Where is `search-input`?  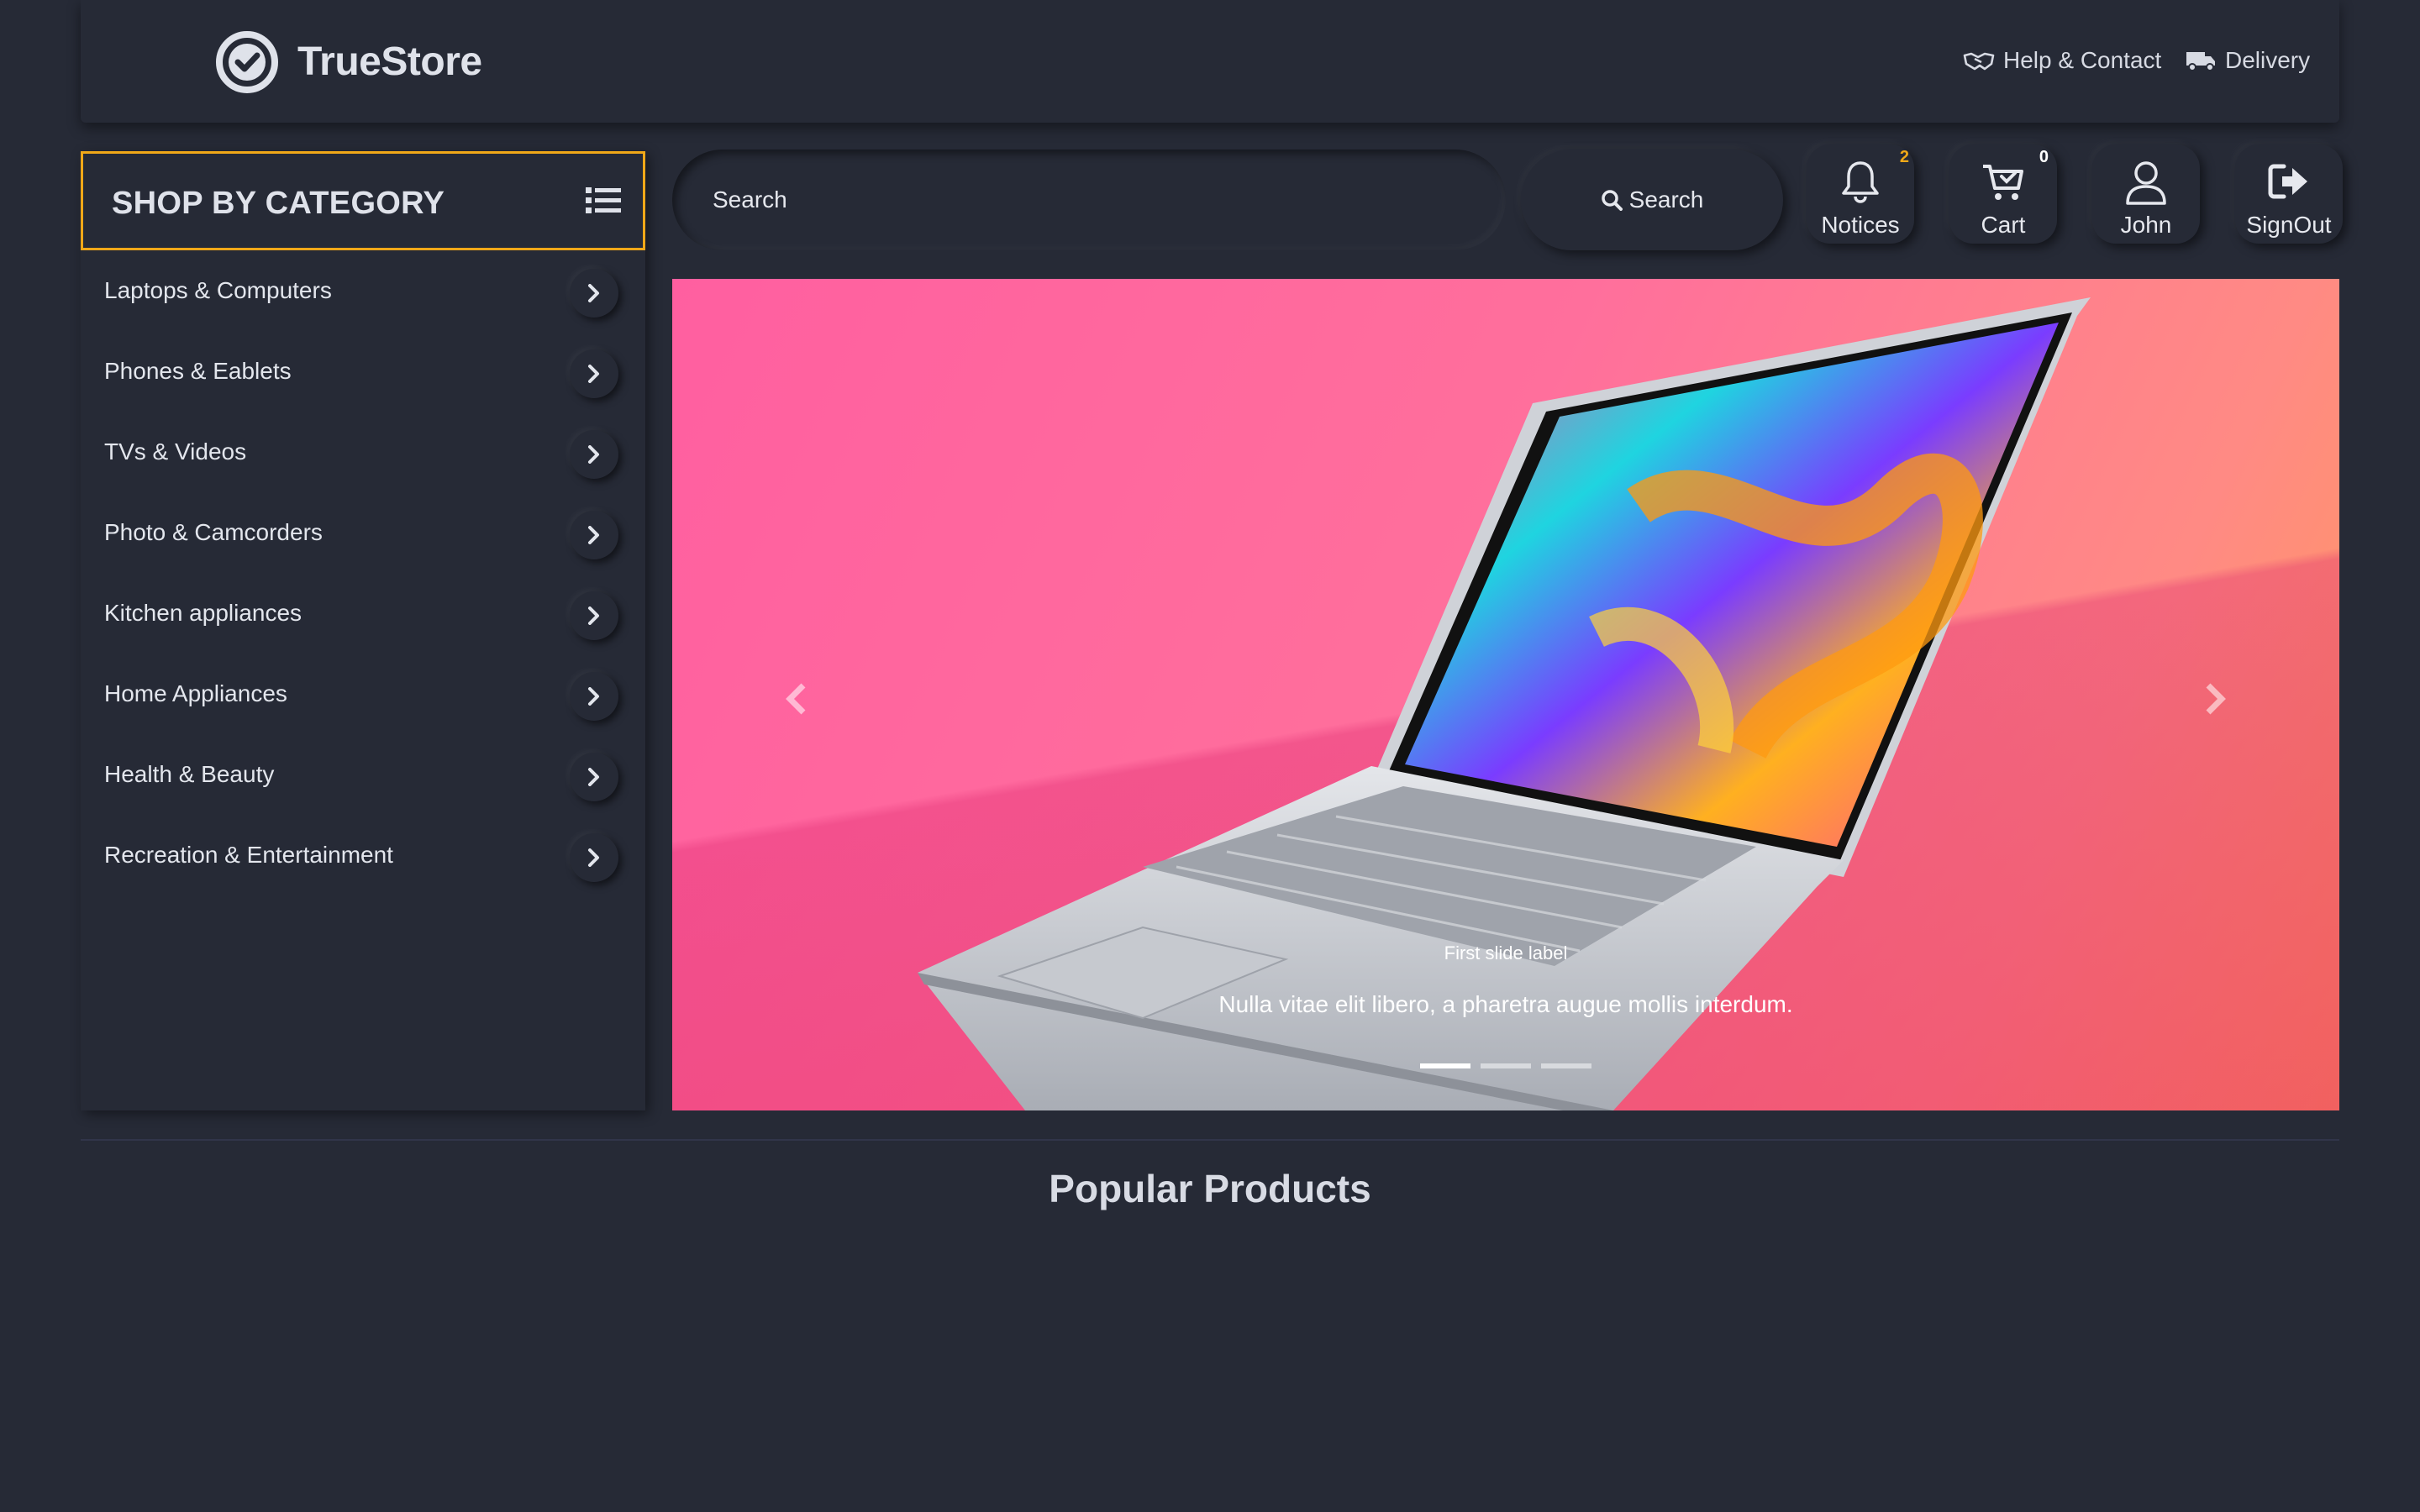
search-input is located at coordinates (1089, 200).